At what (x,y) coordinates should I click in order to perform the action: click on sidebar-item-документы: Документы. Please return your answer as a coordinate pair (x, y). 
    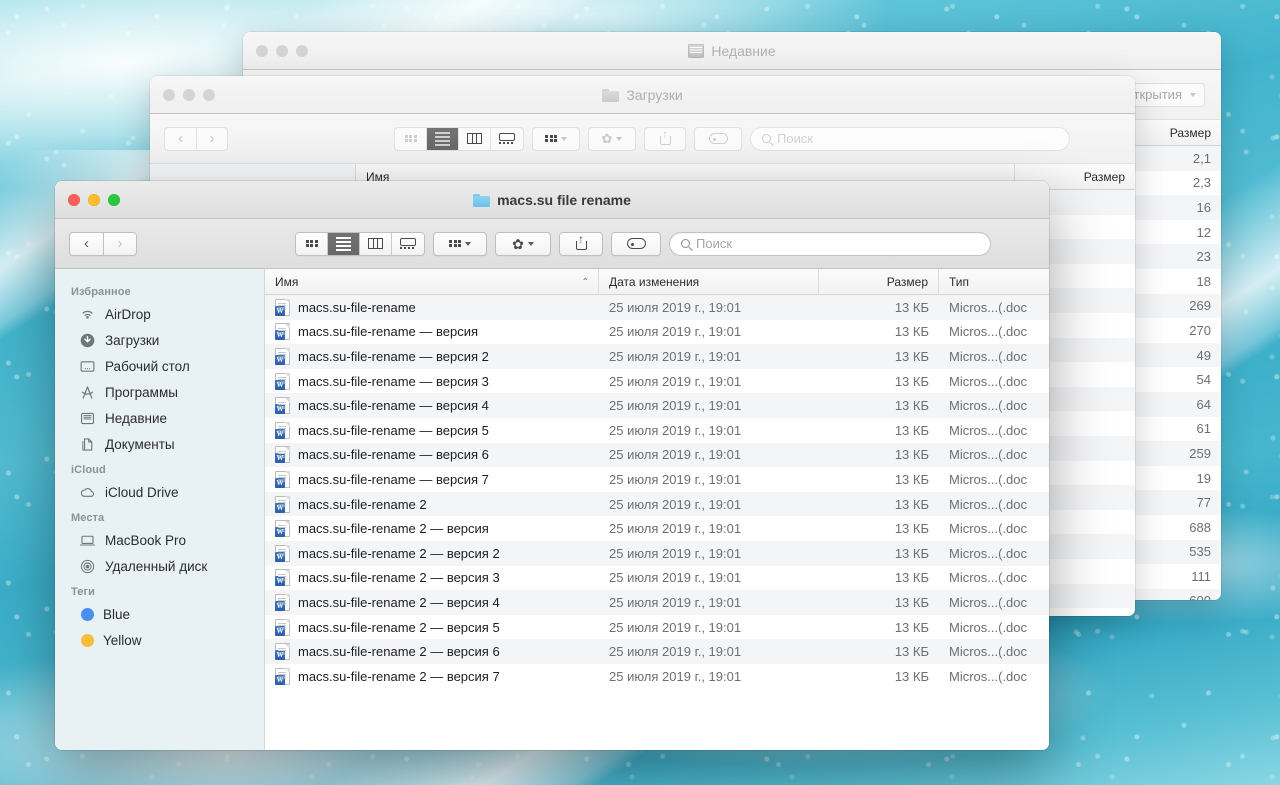
    Looking at the image, I should click on (159, 444).